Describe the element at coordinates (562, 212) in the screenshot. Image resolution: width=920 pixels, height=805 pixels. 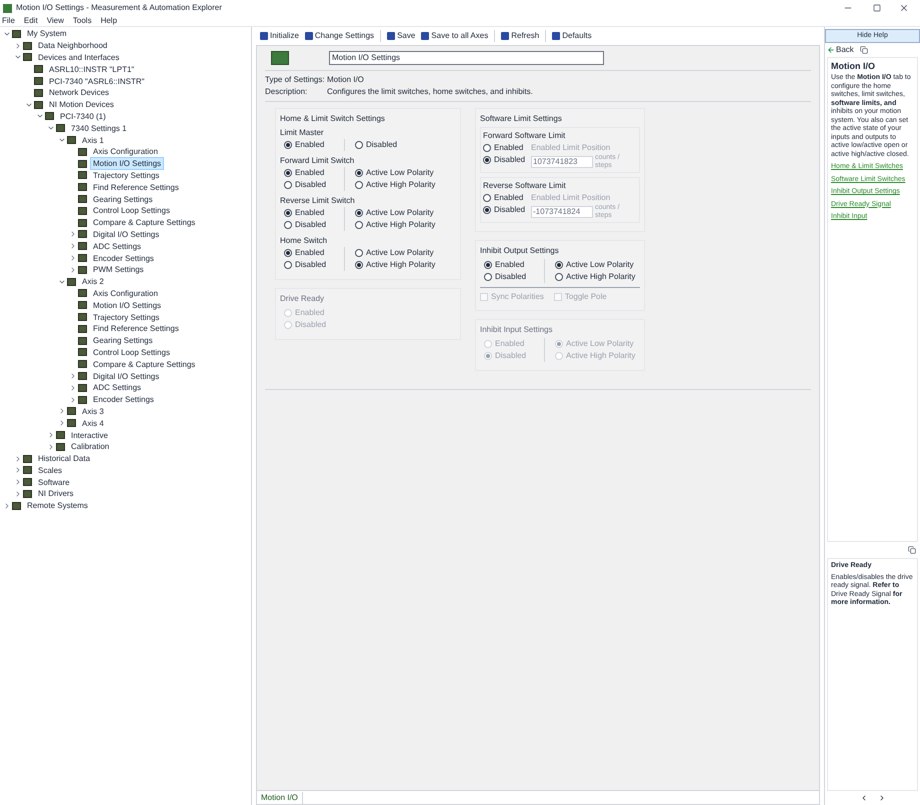
I see `limit-position-field: -1073741824` at that location.